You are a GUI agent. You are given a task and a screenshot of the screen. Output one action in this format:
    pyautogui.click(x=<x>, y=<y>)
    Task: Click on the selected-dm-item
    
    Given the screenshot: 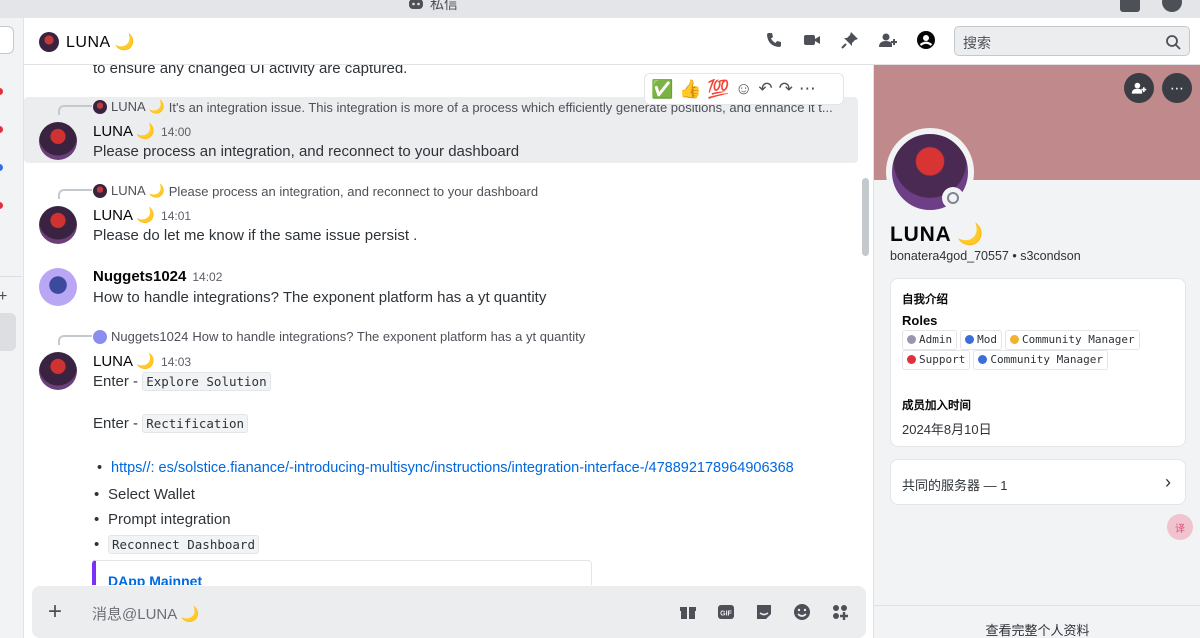 What is the action you would take?
    pyautogui.click(x=8, y=332)
    